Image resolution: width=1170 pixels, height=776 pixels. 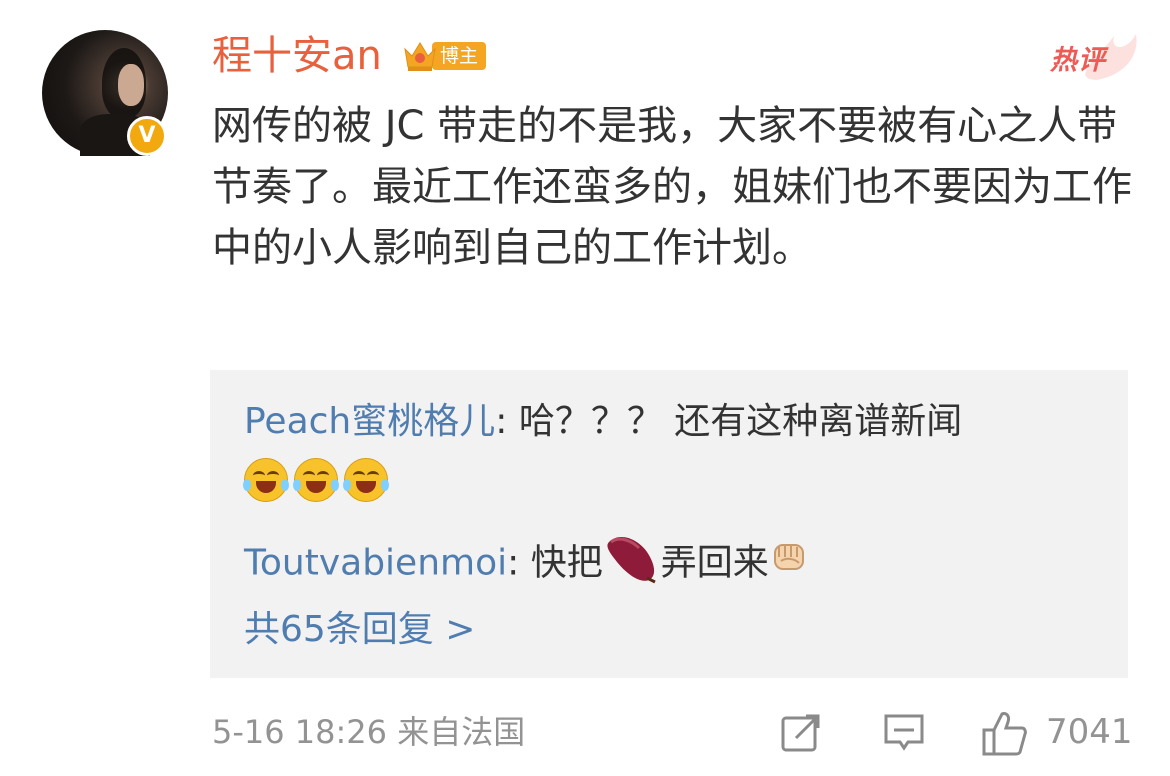 I want to click on blogger-badge: 博主, so click(x=444, y=56).